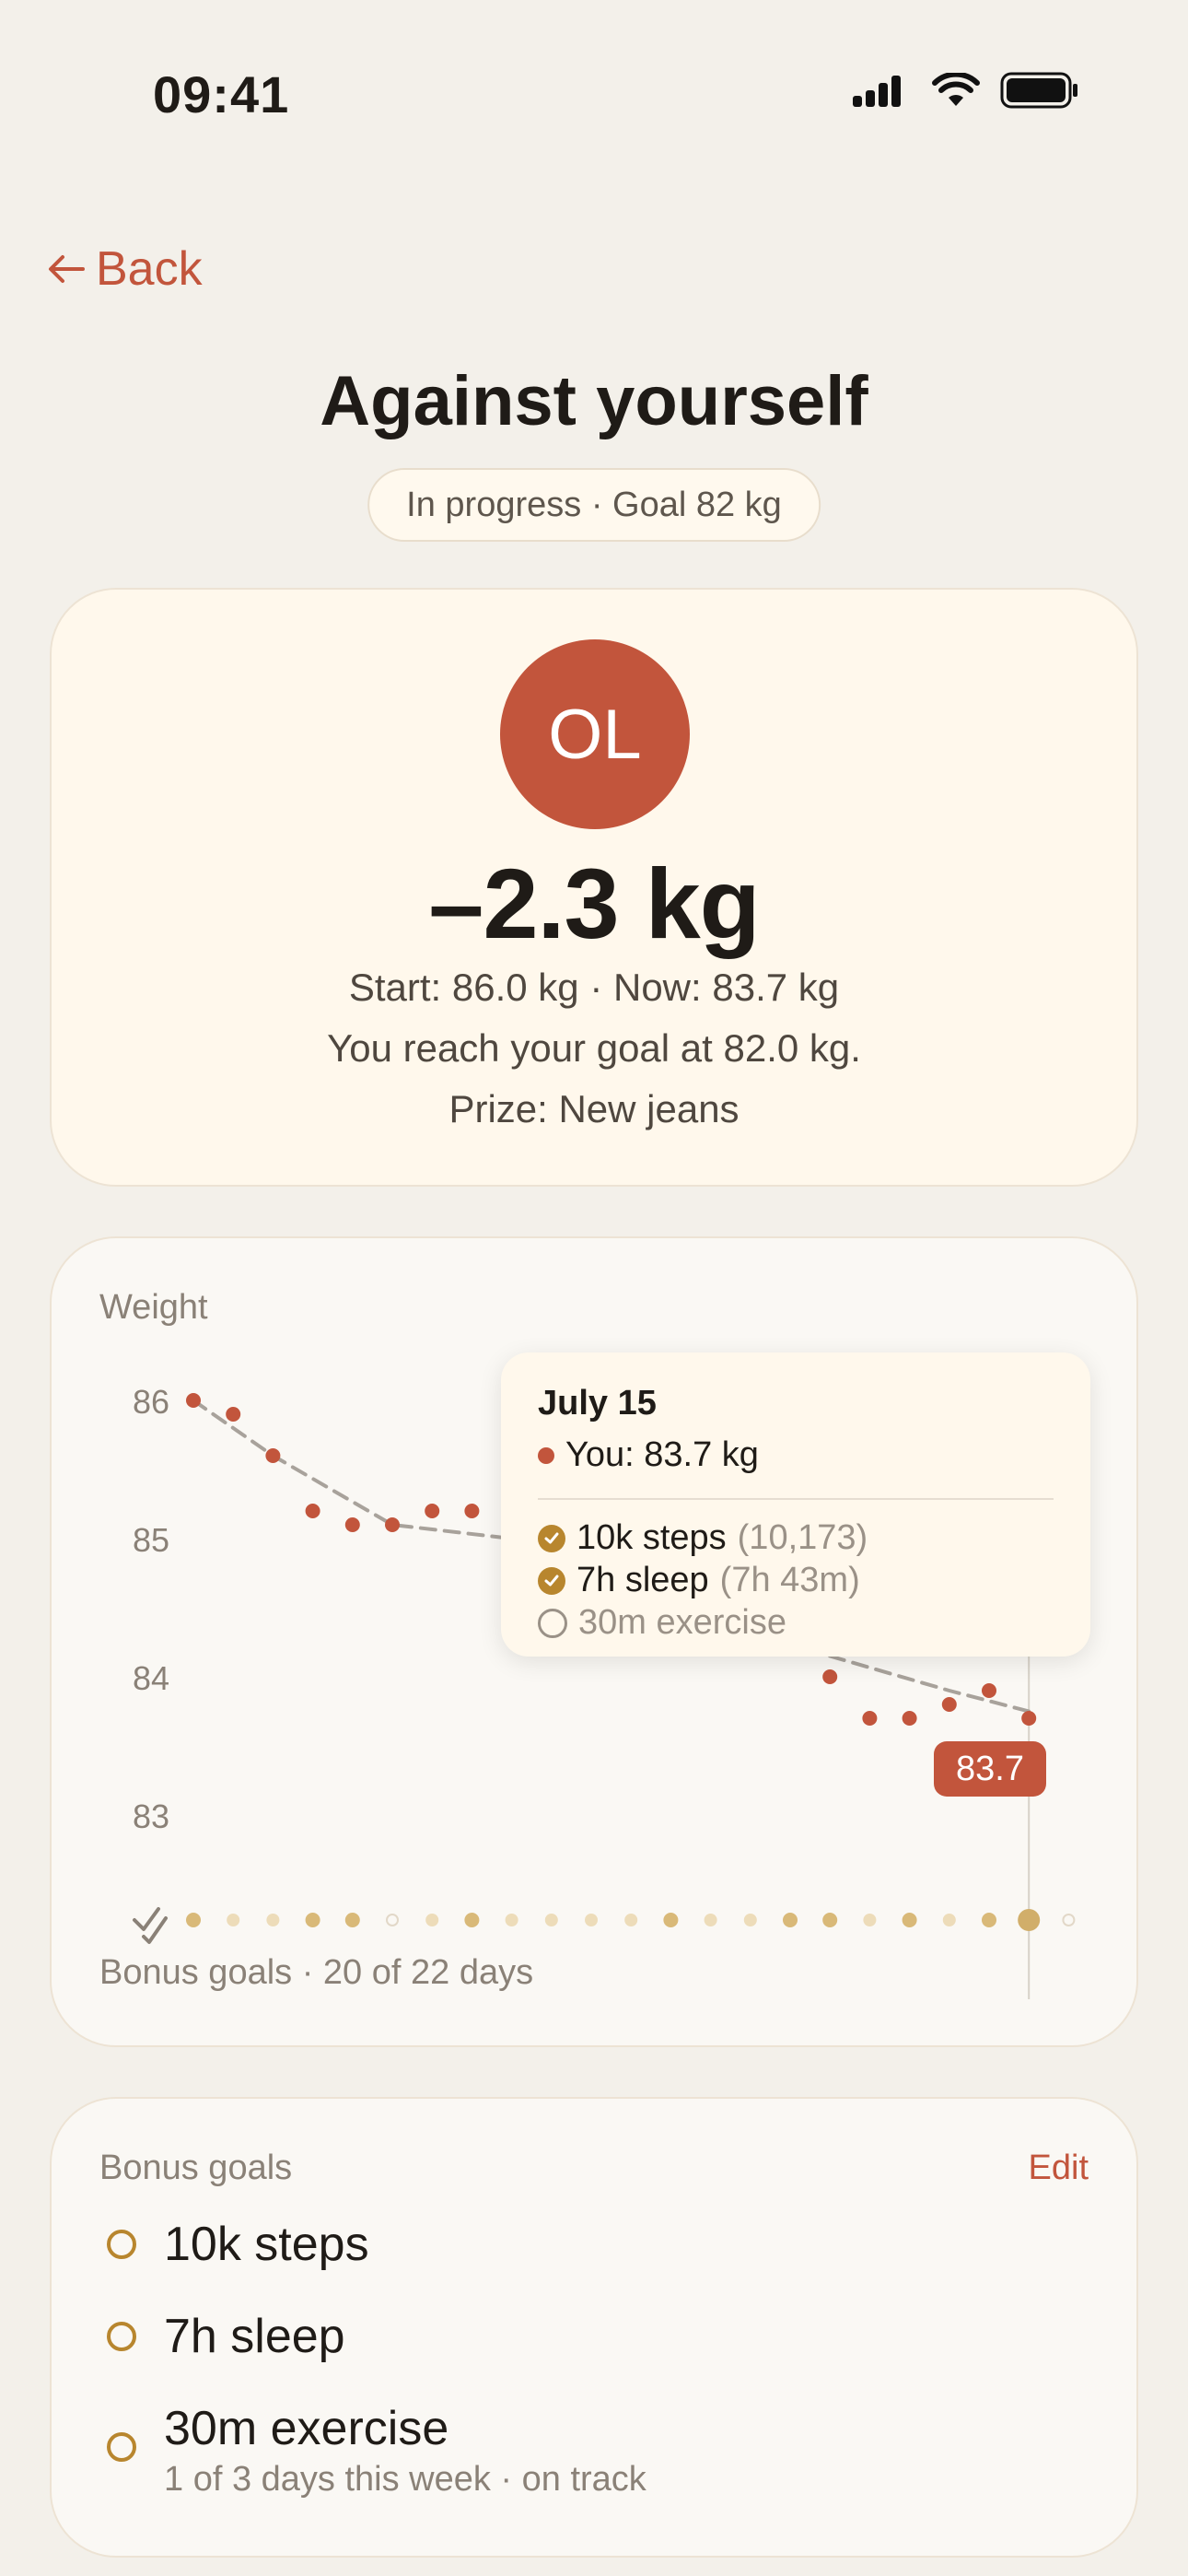  What do you see at coordinates (151, 1816) in the screenshot?
I see `y-tick-label: 83` at bounding box center [151, 1816].